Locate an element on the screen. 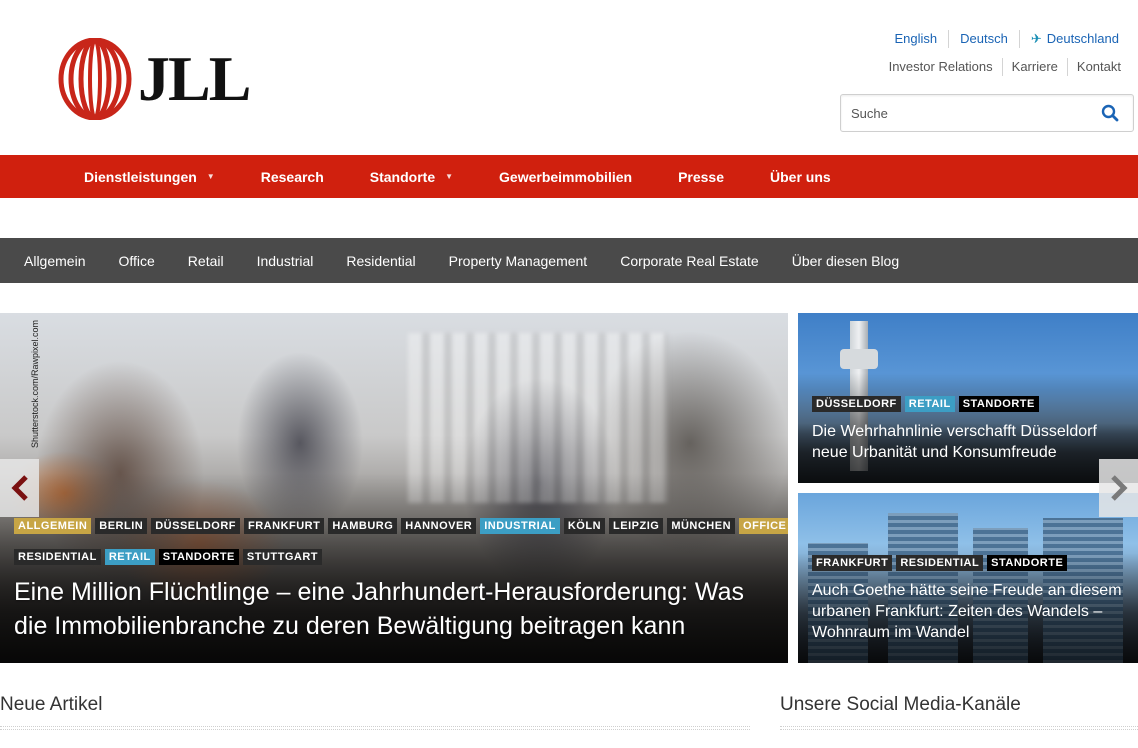  category-tag: MÜNCHEN is located at coordinates (701, 526).